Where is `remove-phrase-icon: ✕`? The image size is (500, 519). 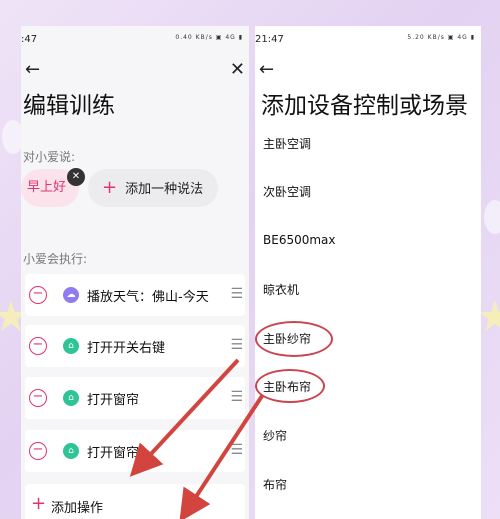
remove-phrase-icon: ✕ is located at coordinates (76, 177).